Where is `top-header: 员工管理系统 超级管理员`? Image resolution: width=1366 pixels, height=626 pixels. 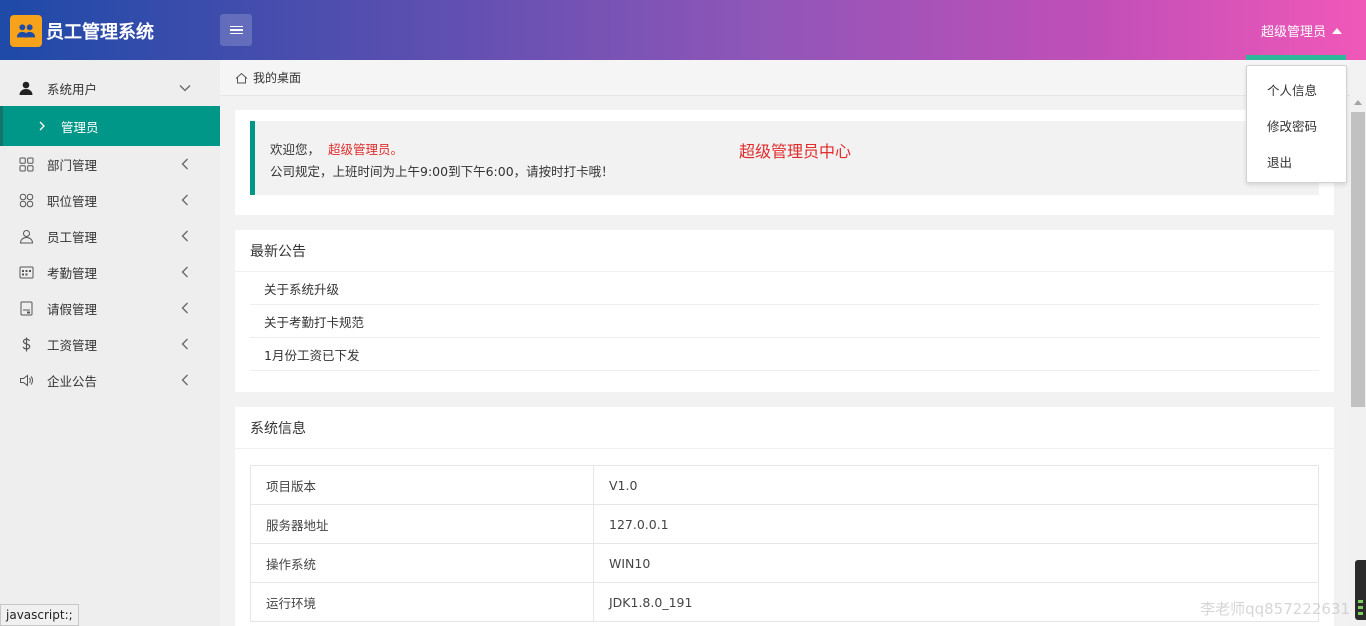
top-header: 员工管理系统 超级管理员 is located at coordinates (683, 30).